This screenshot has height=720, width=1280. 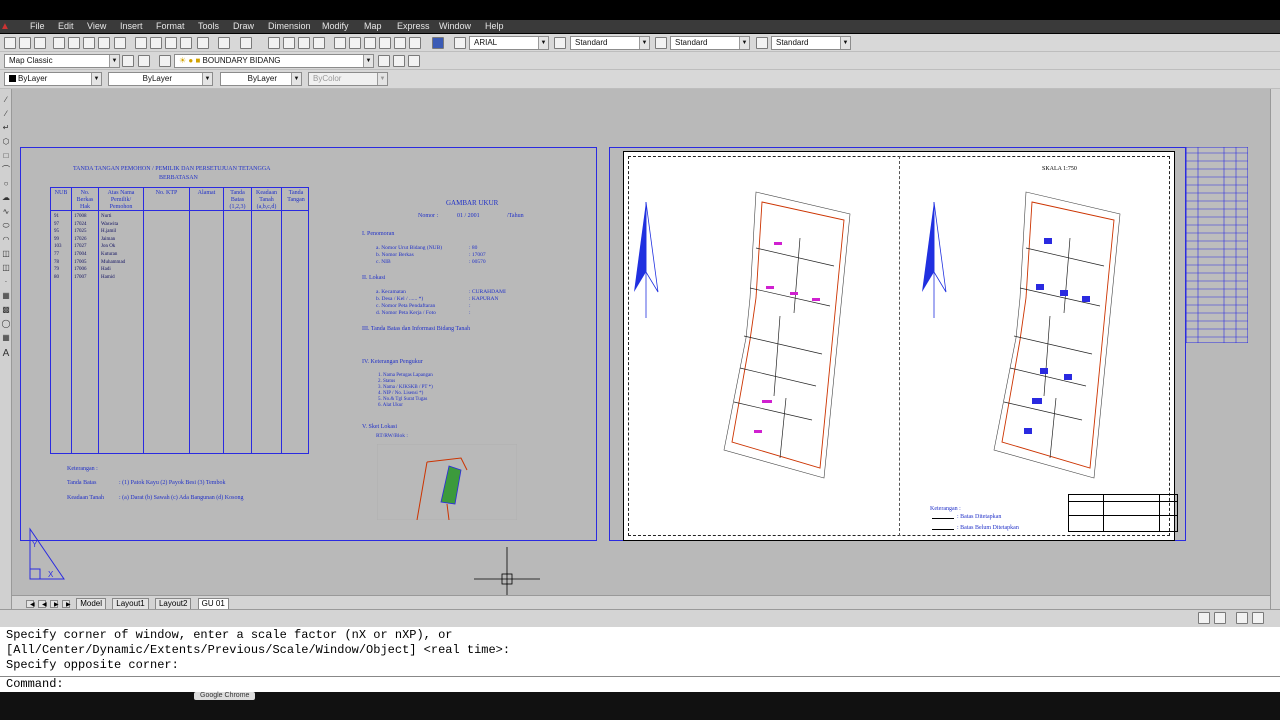 What do you see at coordinates (415, 43) in the screenshot?
I see `quickcalc-icon` at bounding box center [415, 43].